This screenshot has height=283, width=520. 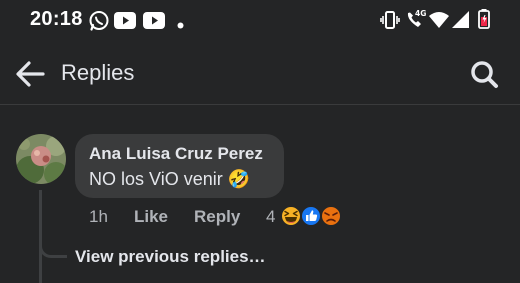 What do you see at coordinates (176, 154) in the screenshot?
I see `comment-author: Ana Luisa Cruz Perez` at bounding box center [176, 154].